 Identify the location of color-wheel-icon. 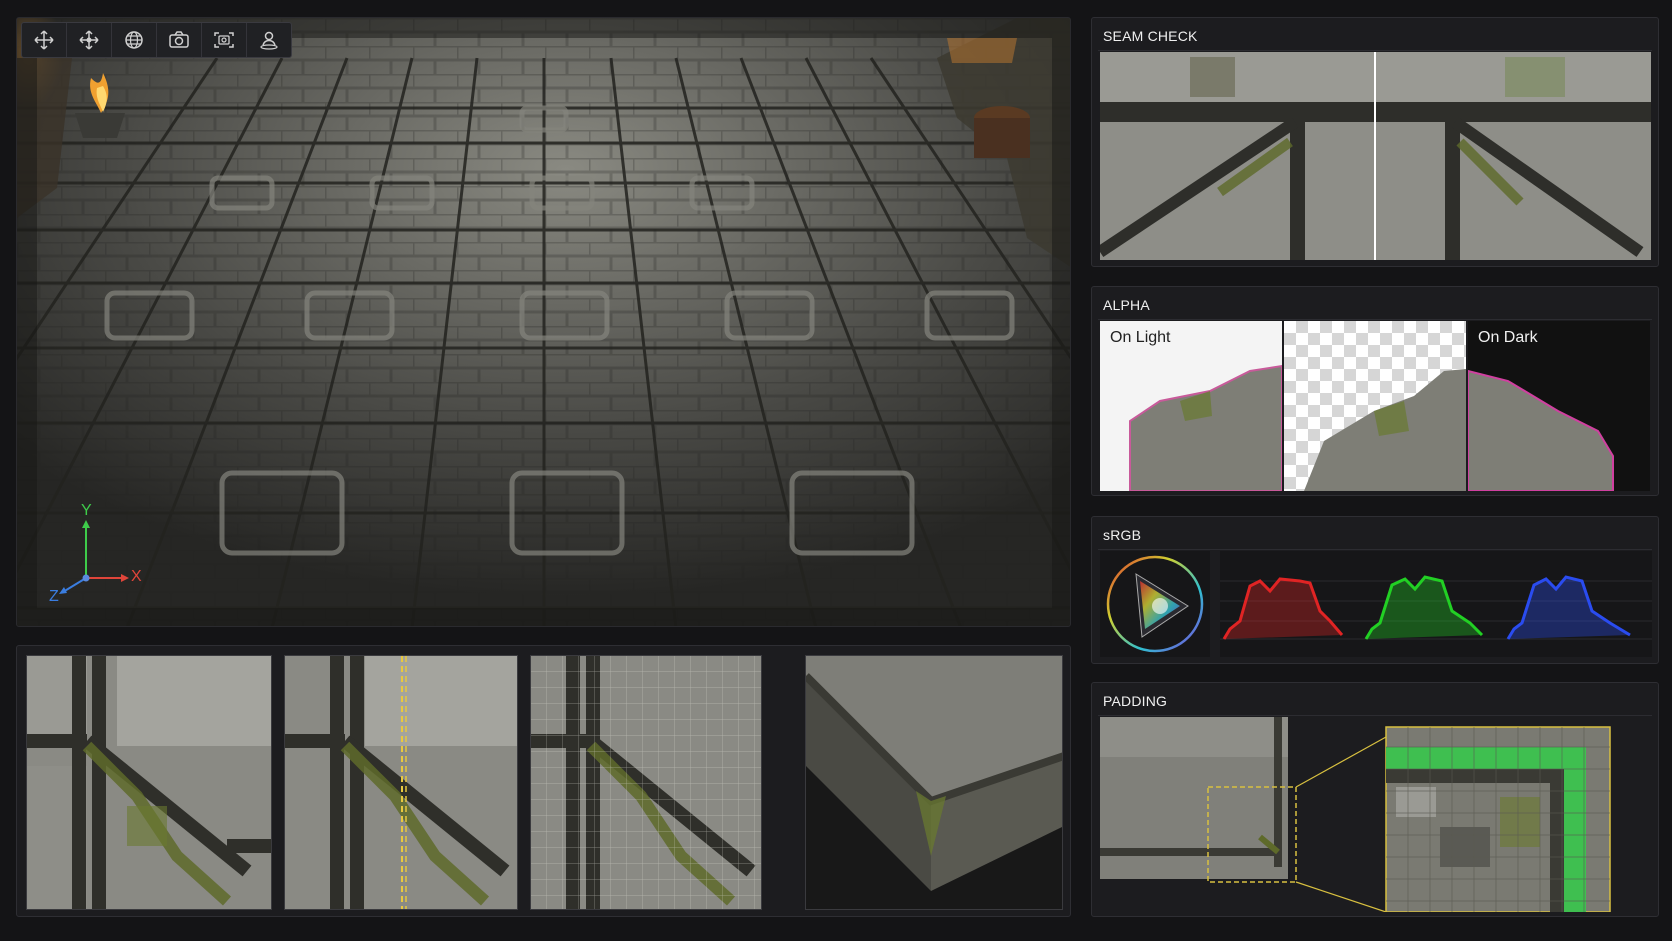
(1155, 604).